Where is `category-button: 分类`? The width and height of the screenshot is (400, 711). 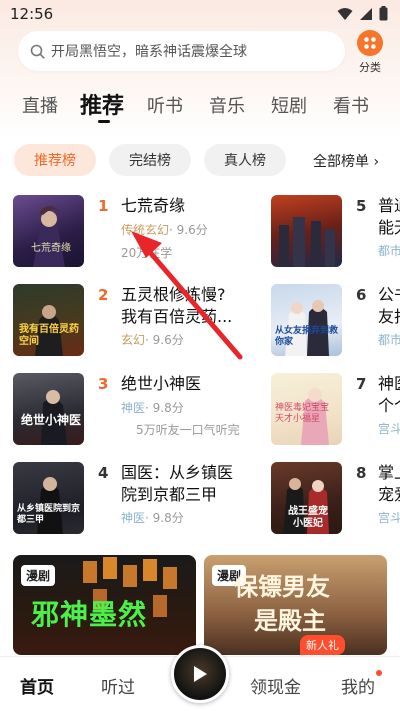
category-button: 分类 is located at coordinates (370, 52).